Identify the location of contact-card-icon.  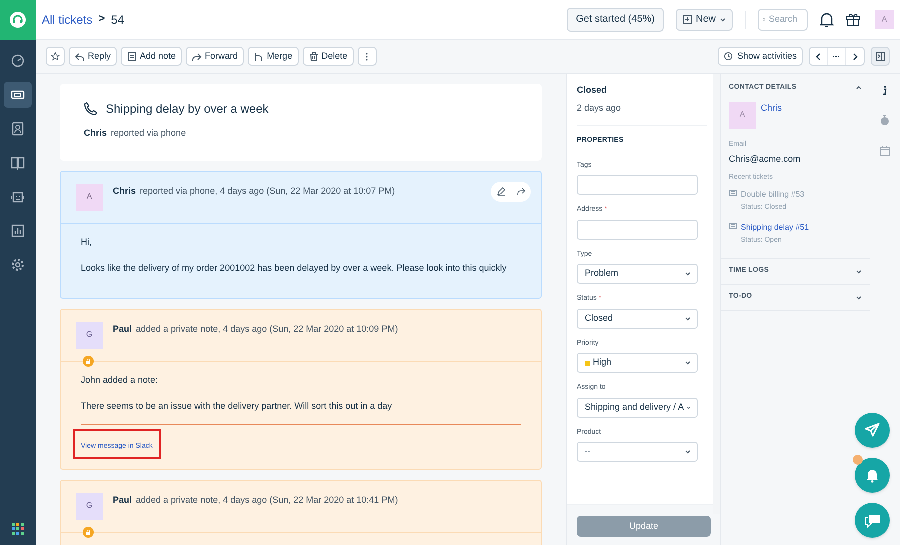
(18, 129).